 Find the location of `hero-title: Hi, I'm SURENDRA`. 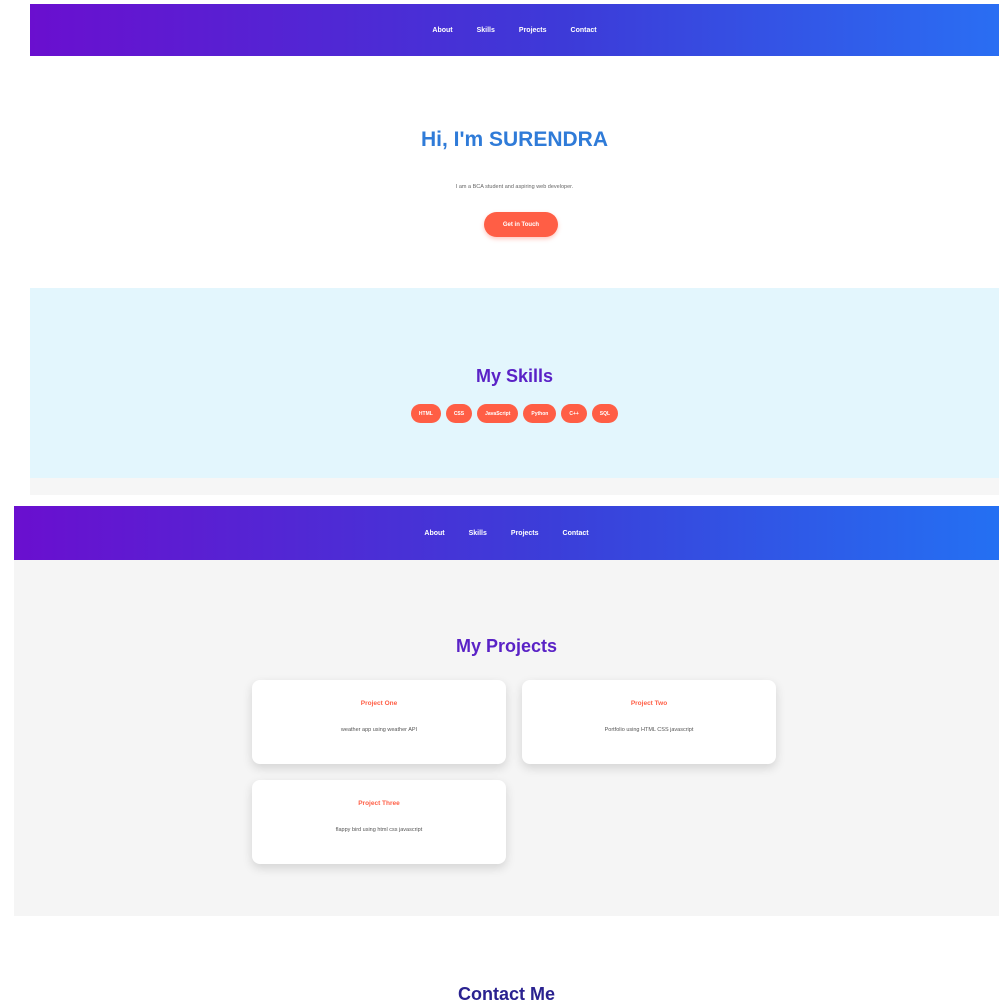

hero-title: Hi, I'm SURENDRA is located at coordinates (514, 139).